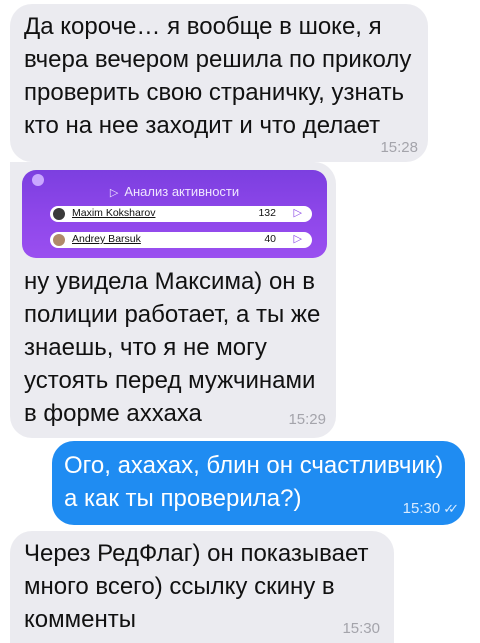 This screenshot has height=643, width=480. What do you see at coordinates (106, 239) in the screenshot?
I see `activity-user-name: Andrey Barsuk` at bounding box center [106, 239].